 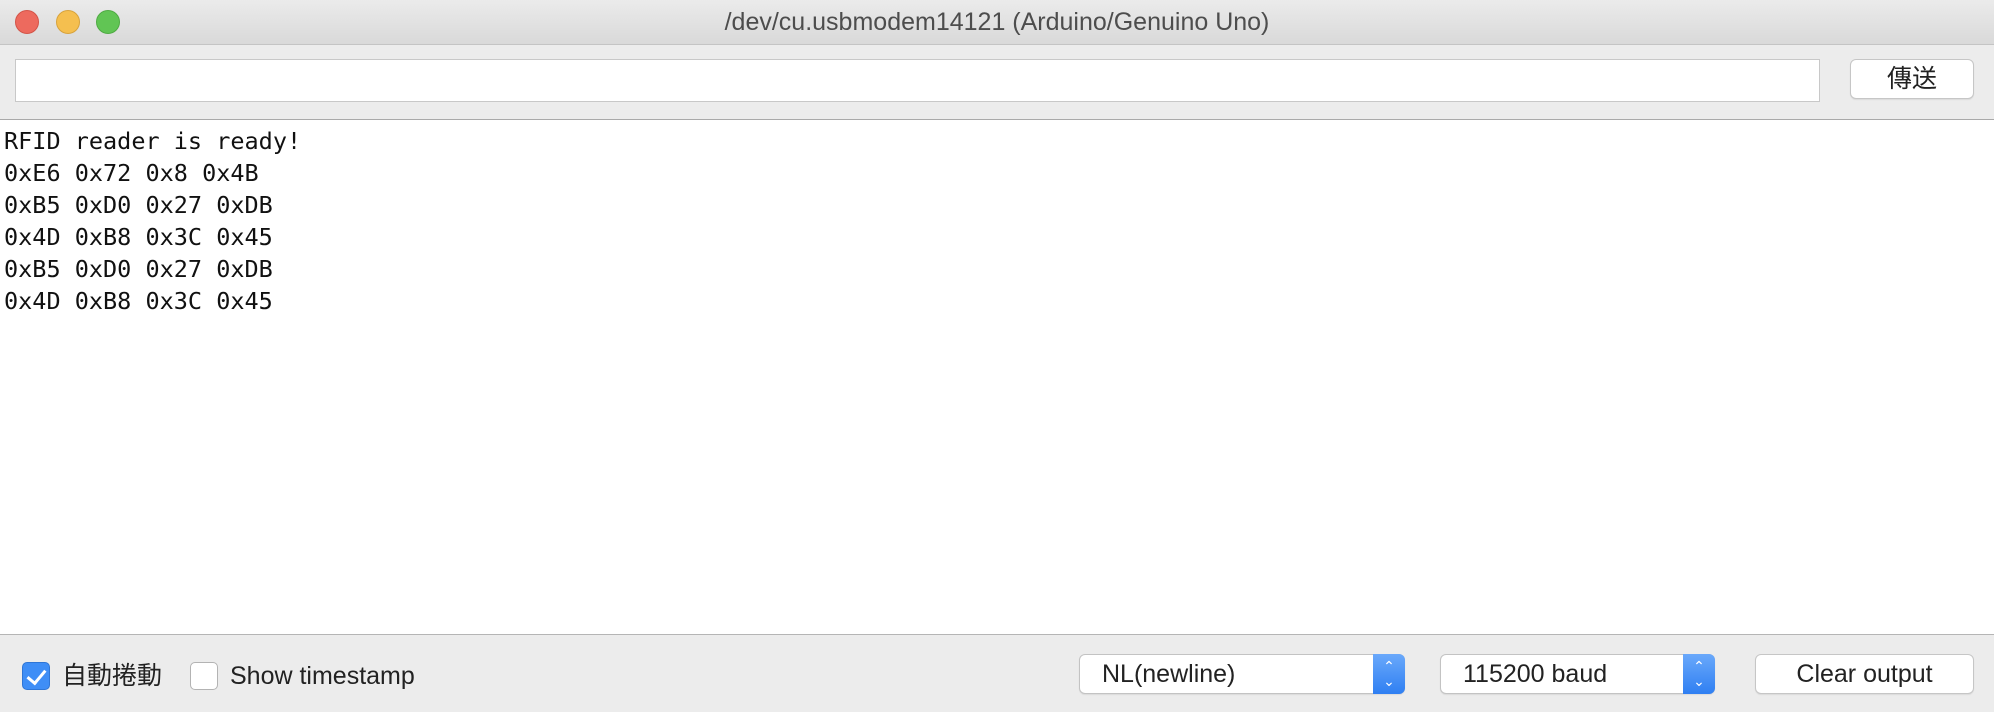 I want to click on baud-rate-select: 115200 baud ⌃ ⌄, so click(x=1577, y=674).